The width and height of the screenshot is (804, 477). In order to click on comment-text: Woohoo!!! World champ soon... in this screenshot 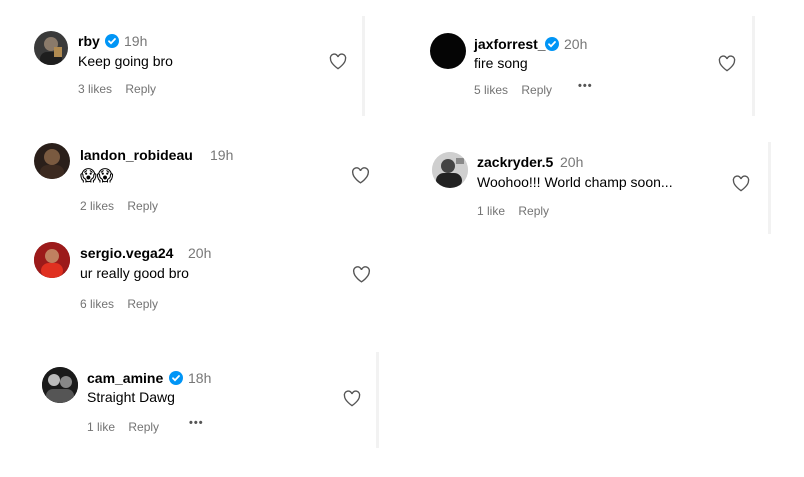, I will do `click(575, 182)`.